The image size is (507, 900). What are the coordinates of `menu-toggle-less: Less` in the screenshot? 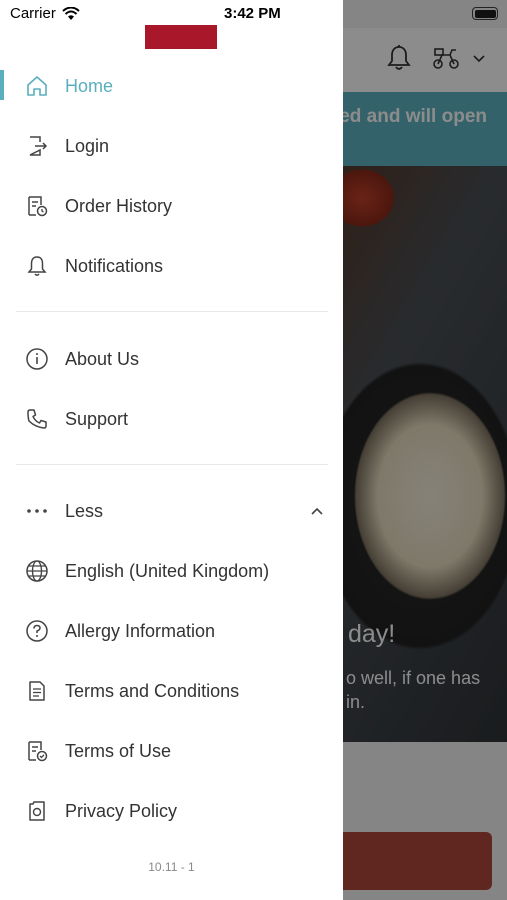 It's located at (171, 511).